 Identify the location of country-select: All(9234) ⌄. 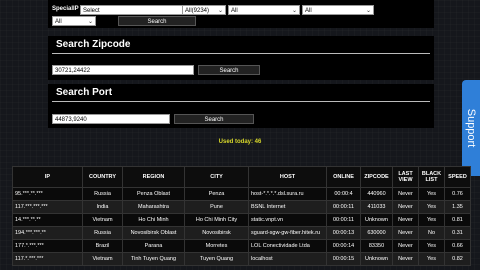
(204, 10).